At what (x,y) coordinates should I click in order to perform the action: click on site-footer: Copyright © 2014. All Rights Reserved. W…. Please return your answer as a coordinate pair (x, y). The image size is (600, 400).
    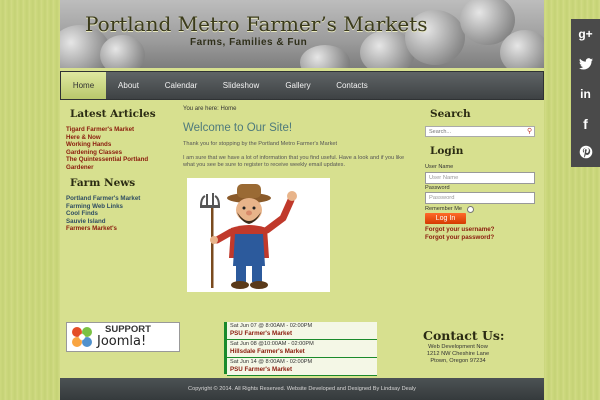
    Looking at the image, I should click on (302, 389).